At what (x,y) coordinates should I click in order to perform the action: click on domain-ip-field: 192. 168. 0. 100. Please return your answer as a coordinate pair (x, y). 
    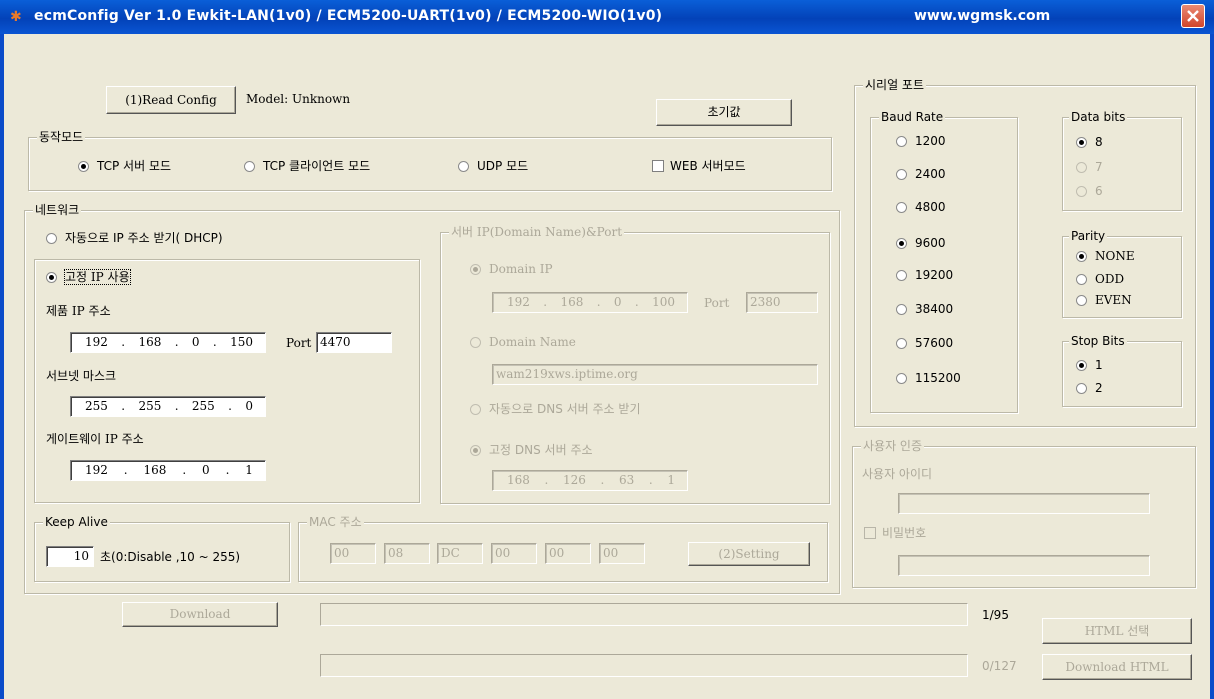
    Looking at the image, I should click on (590, 302).